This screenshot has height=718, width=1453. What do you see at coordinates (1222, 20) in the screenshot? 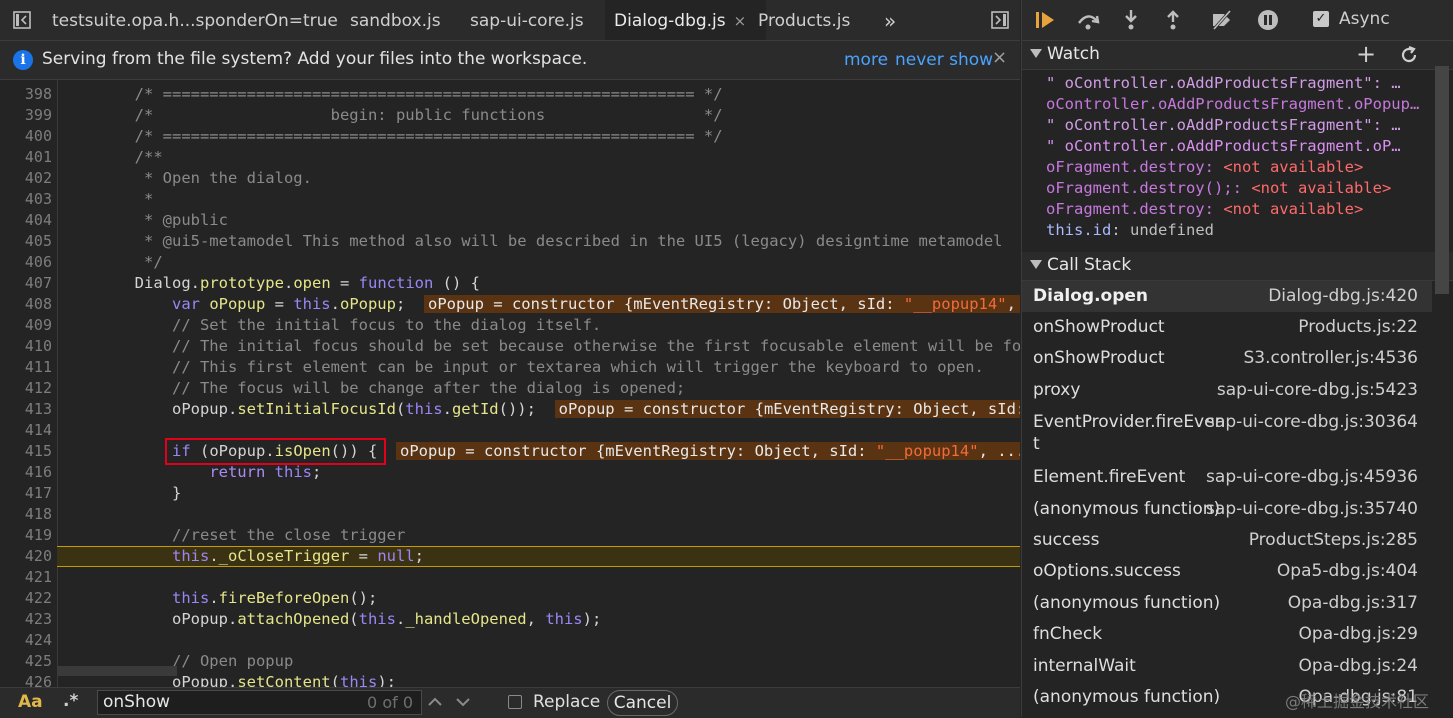
I see `deactivate-breakpoints-icon` at bounding box center [1222, 20].